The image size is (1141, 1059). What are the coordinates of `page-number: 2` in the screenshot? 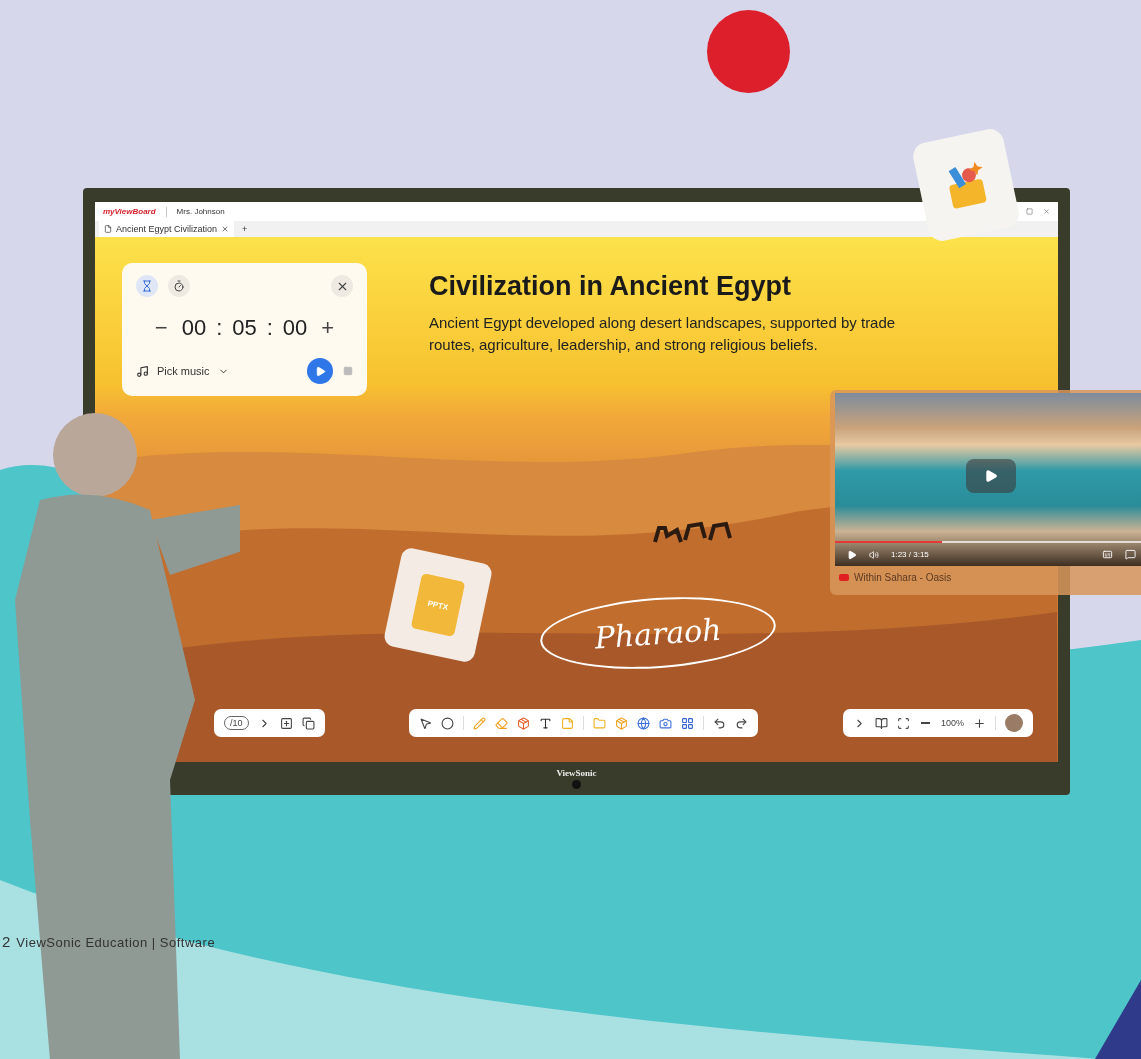 It's located at (6, 941).